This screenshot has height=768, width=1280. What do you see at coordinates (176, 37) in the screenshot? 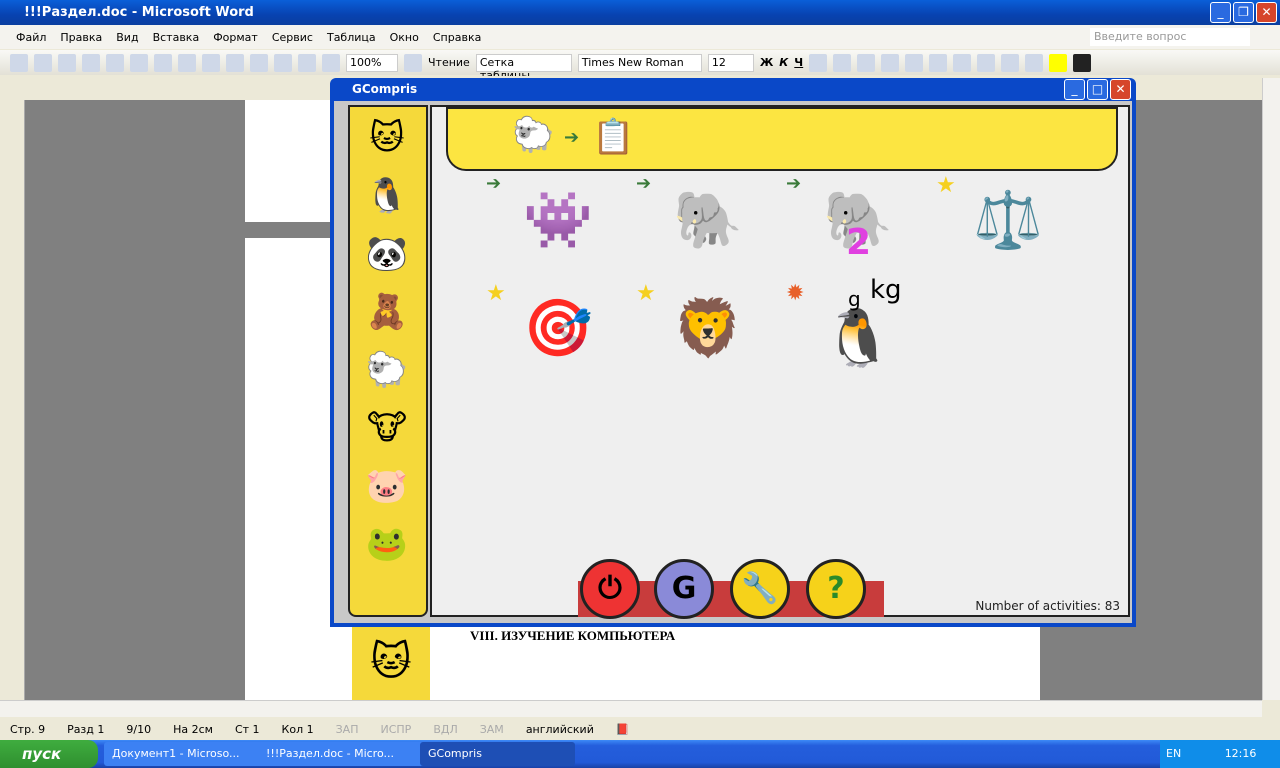
I see `menu-insert: Вставка` at bounding box center [176, 37].